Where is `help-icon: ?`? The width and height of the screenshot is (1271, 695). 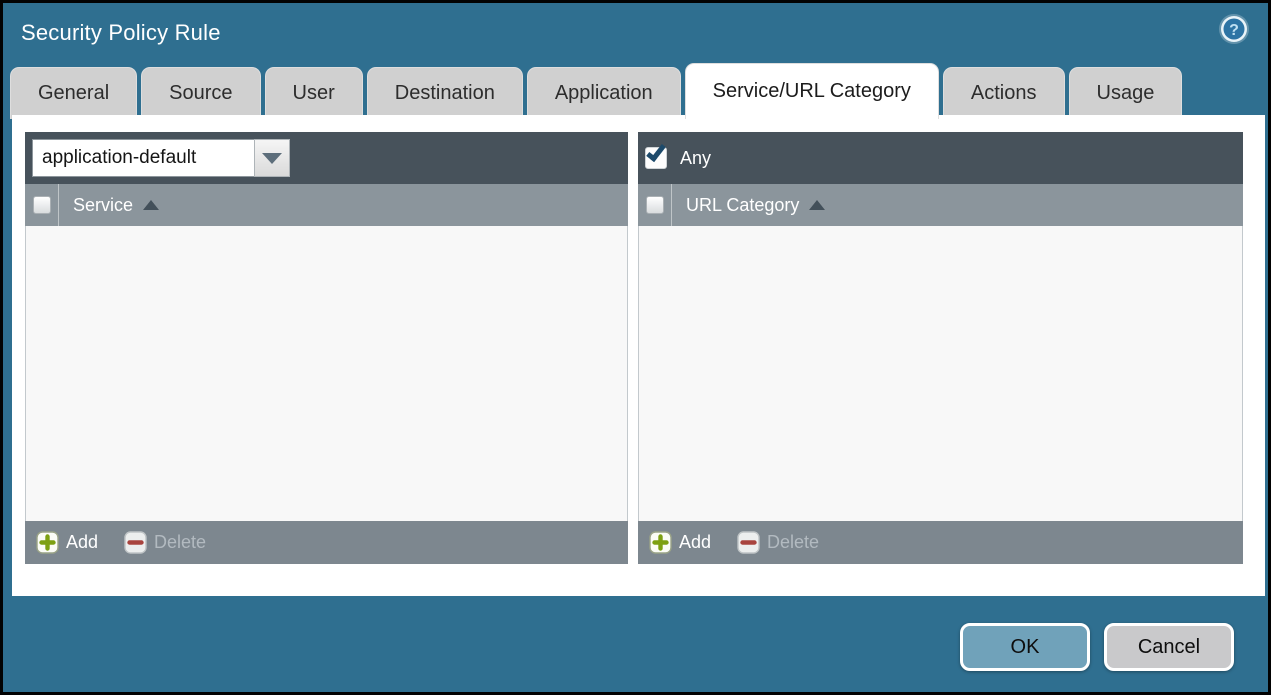 help-icon: ? is located at coordinates (1234, 29).